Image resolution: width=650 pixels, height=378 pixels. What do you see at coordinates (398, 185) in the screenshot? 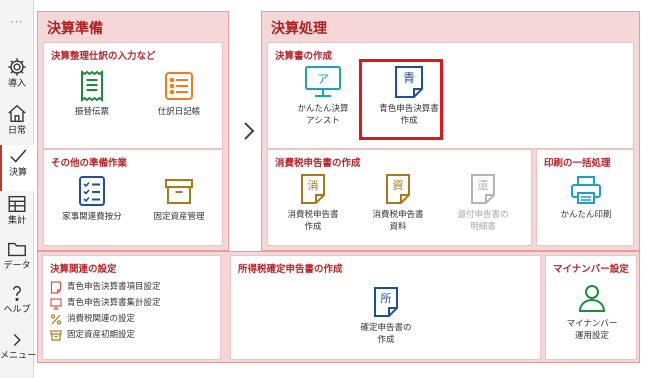
I see `svg-text: 資` at bounding box center [398, 185].